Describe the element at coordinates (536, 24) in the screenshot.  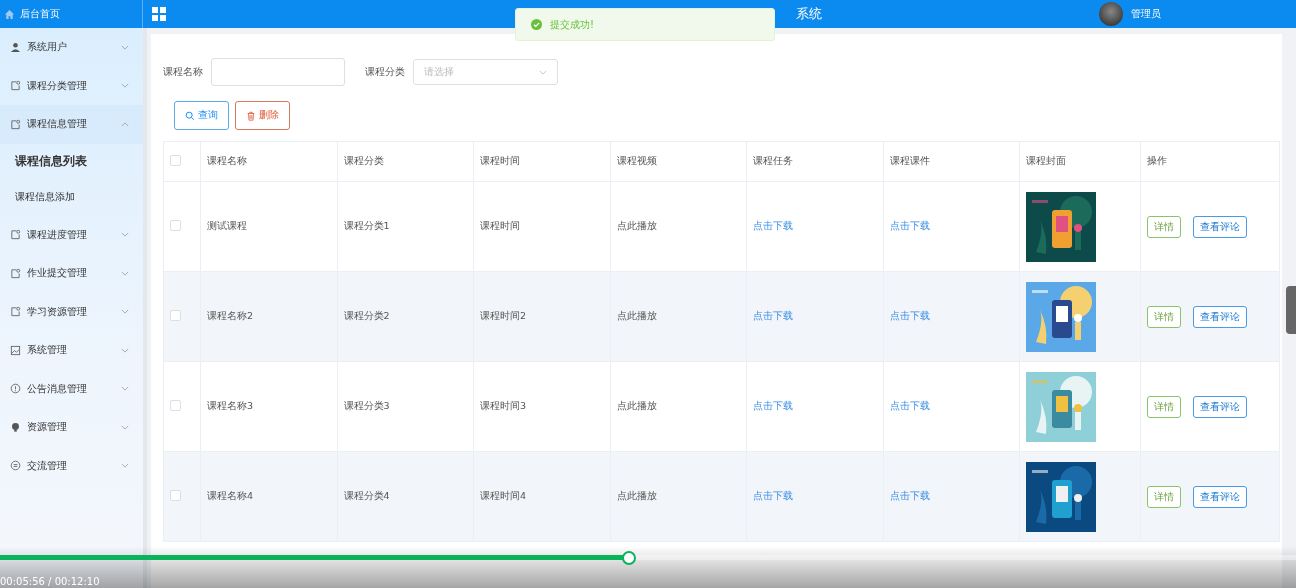
I see `check-icon` at that location.